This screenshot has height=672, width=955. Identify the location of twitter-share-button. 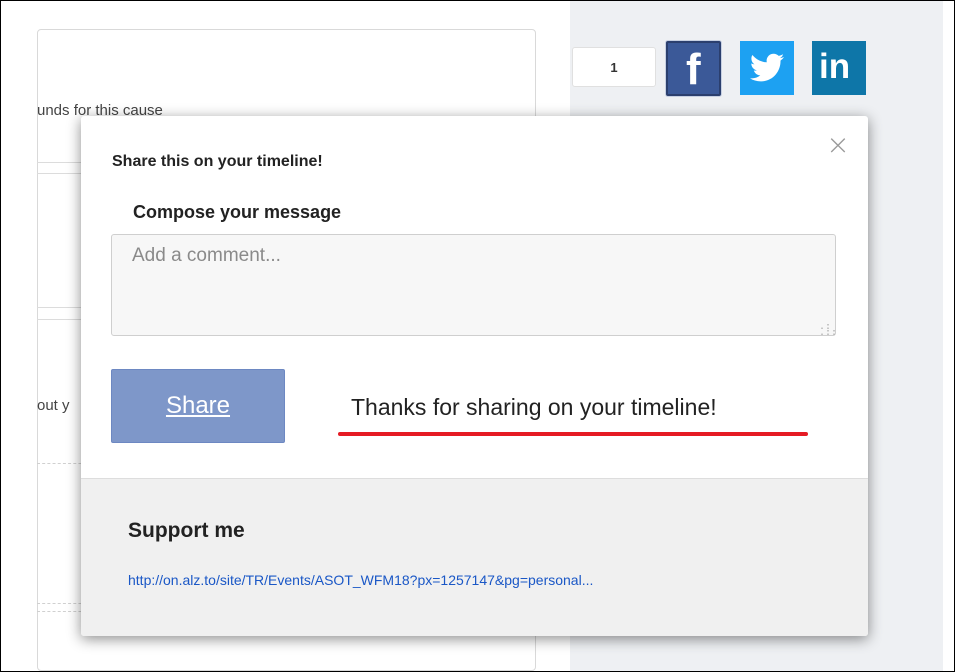
(767, 68).